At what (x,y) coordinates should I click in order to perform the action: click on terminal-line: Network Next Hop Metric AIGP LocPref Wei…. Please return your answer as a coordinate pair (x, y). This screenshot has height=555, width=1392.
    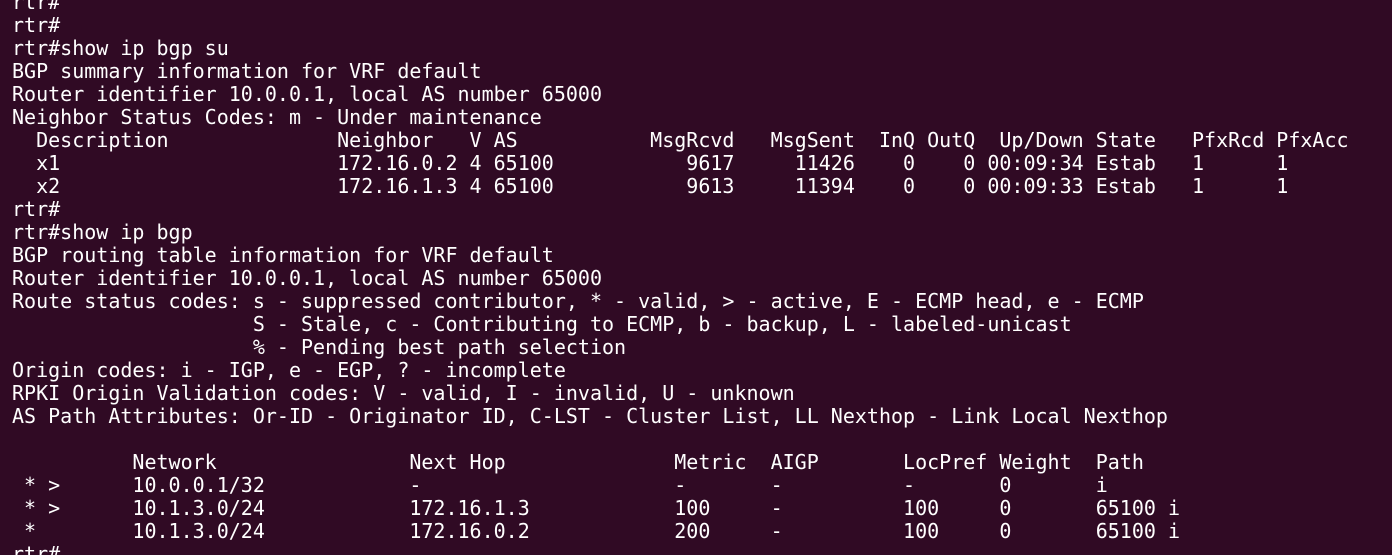
    Looking at the image, I should click on (578, 462).